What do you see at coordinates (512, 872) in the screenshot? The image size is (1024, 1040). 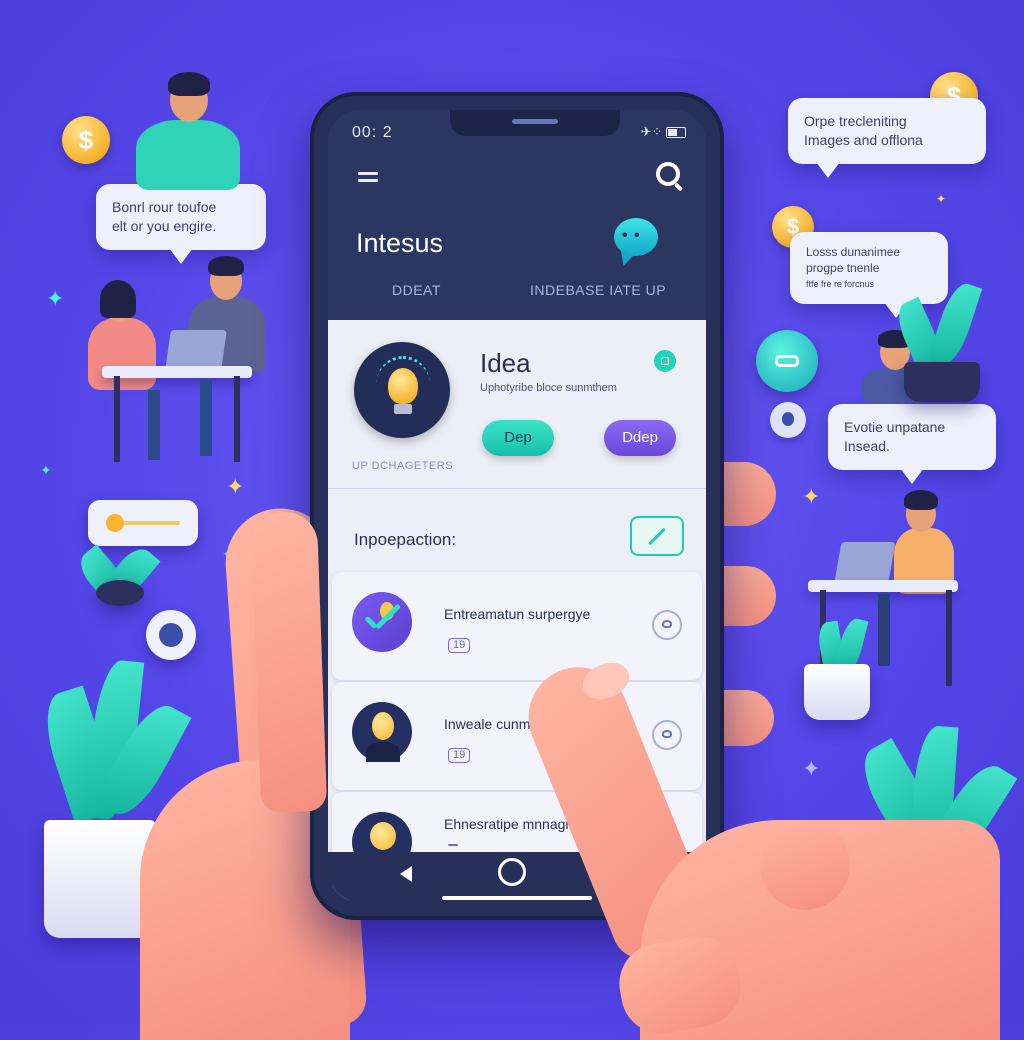 I see `home-icon` at bounding box center [512, 872].